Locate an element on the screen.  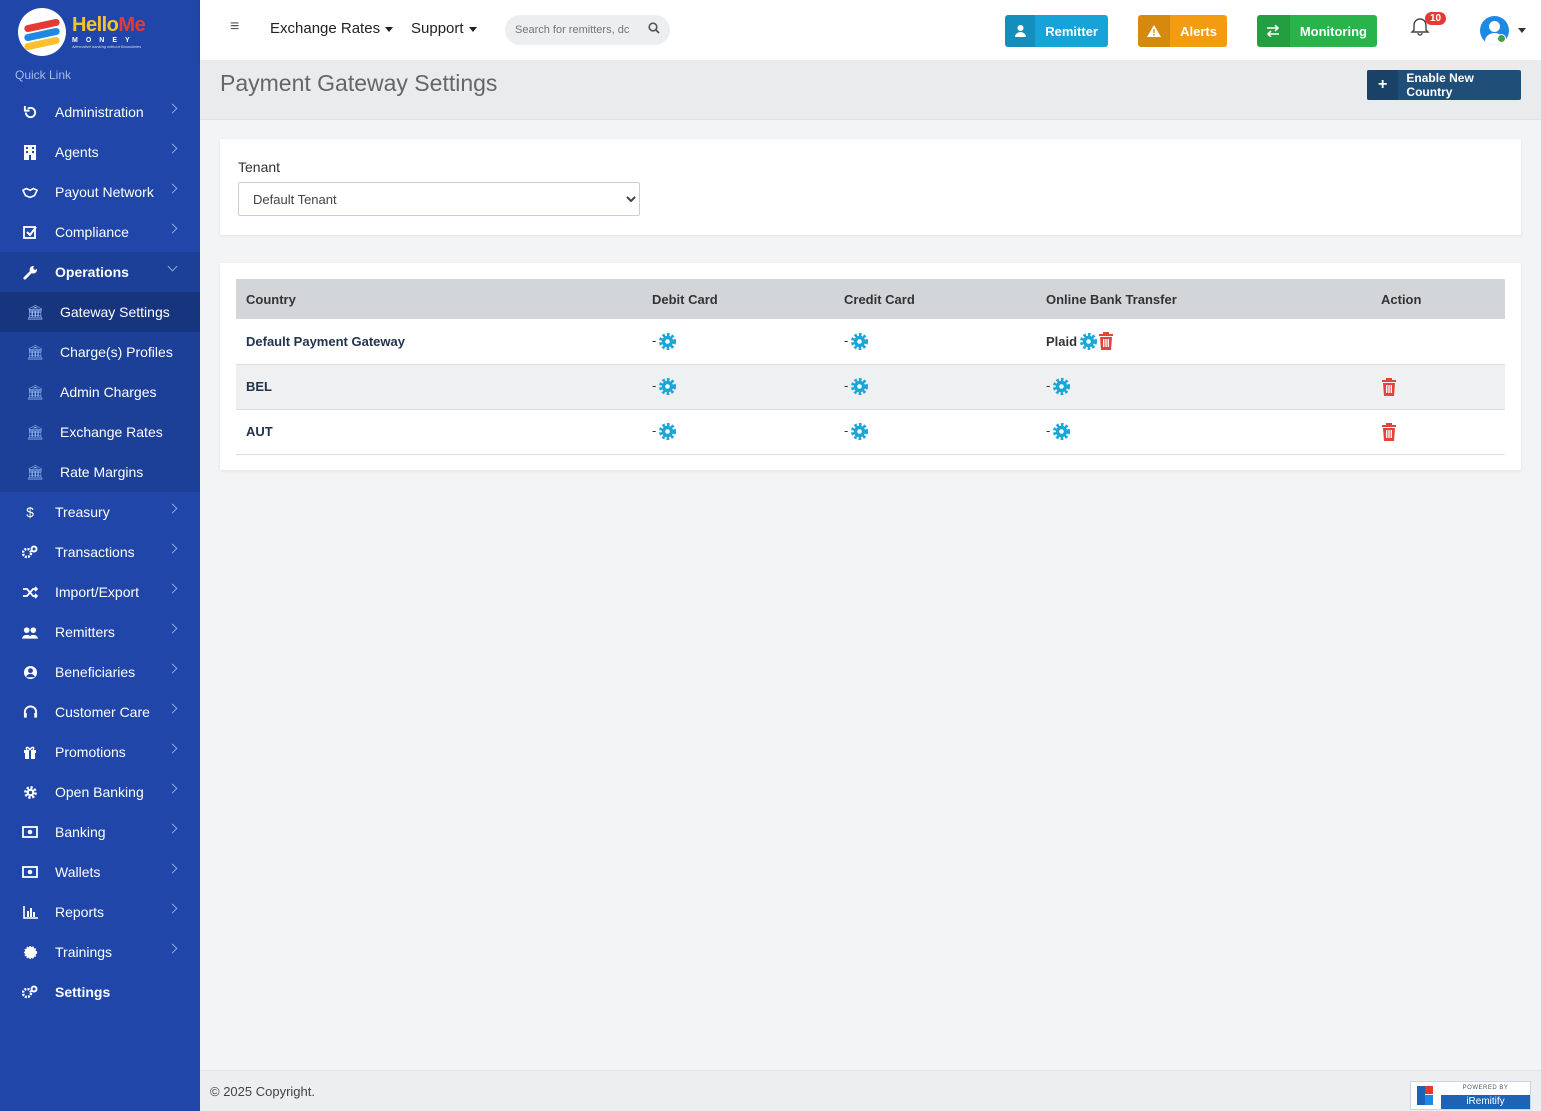
sidebar-subitem-label: Exchange Rates is located at coordinates (111, 432).